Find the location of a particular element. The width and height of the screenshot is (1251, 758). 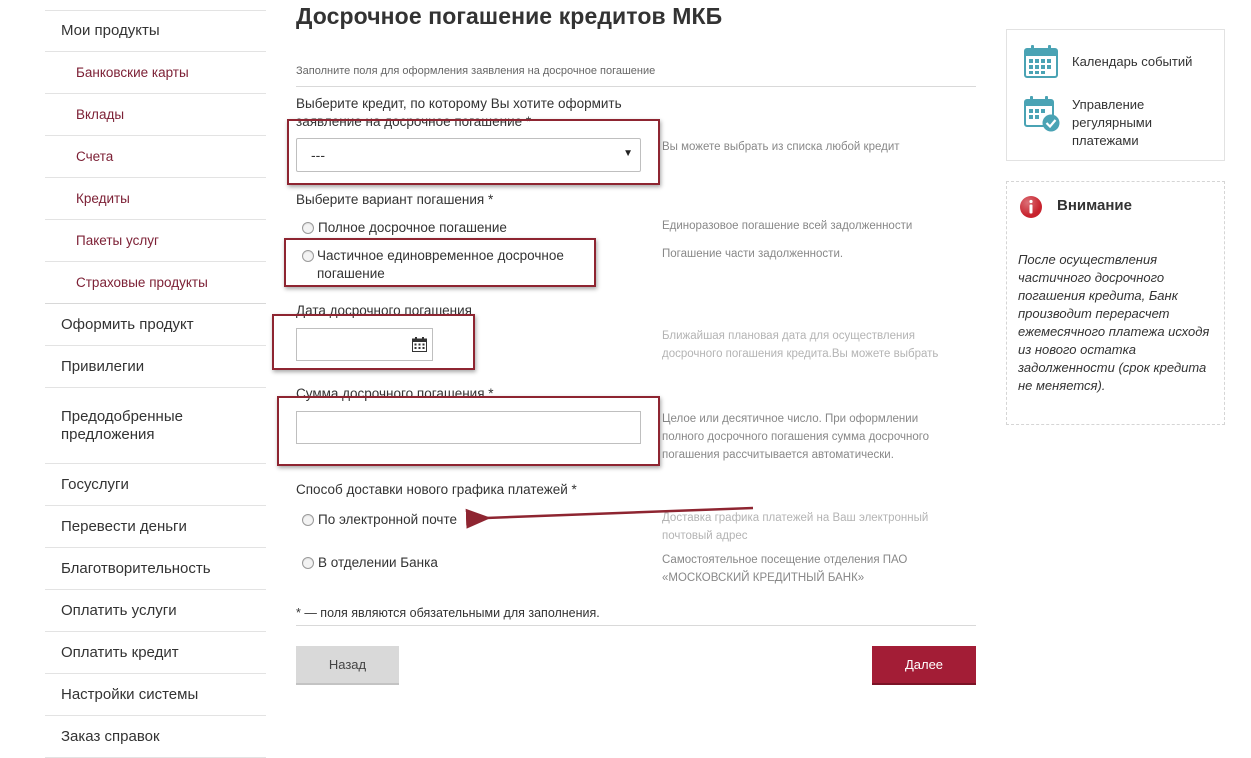

annotation-frame-amount is located at coordinates (468, 431).